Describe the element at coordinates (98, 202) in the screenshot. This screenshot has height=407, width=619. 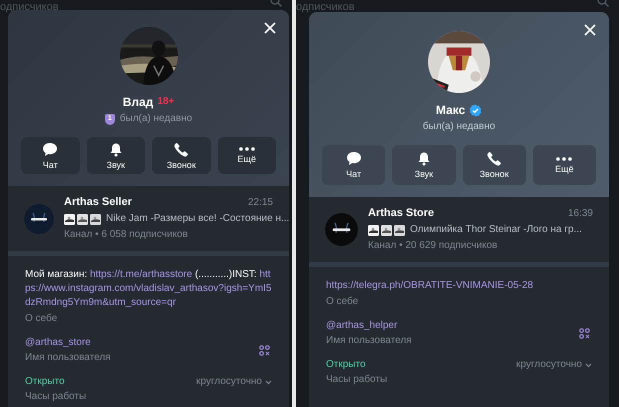
I see `channel-title: Arthas Seller` at that location.